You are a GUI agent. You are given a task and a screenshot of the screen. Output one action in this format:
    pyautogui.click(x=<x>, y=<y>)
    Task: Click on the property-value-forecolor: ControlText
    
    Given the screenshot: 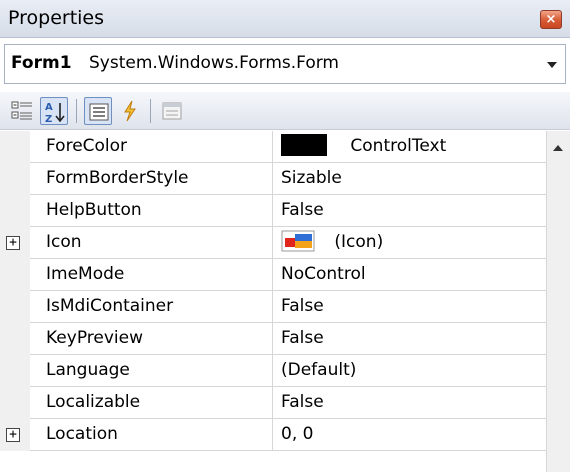 What is the action you would take?
    pyautogui.click(x=409, y=147)
    